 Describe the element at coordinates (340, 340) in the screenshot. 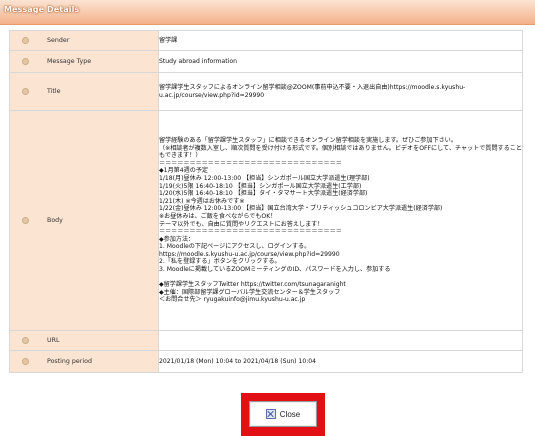

I see `url-value` at that location.